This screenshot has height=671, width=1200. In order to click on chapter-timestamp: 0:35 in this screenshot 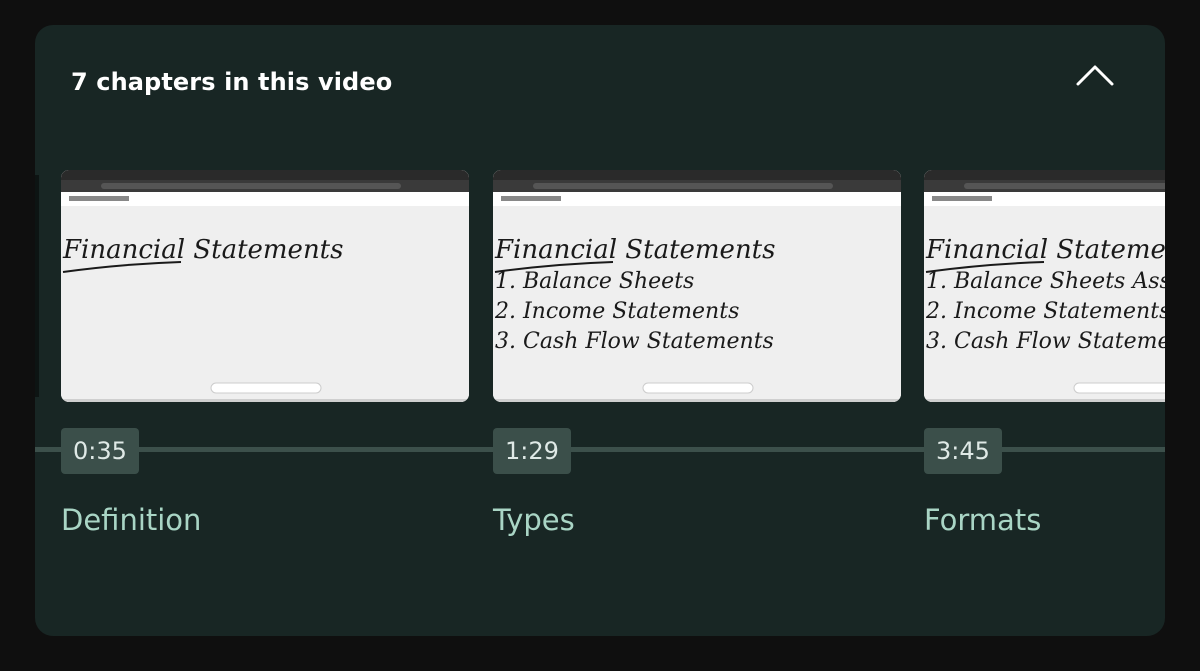, I will do `click(100, 451)`.